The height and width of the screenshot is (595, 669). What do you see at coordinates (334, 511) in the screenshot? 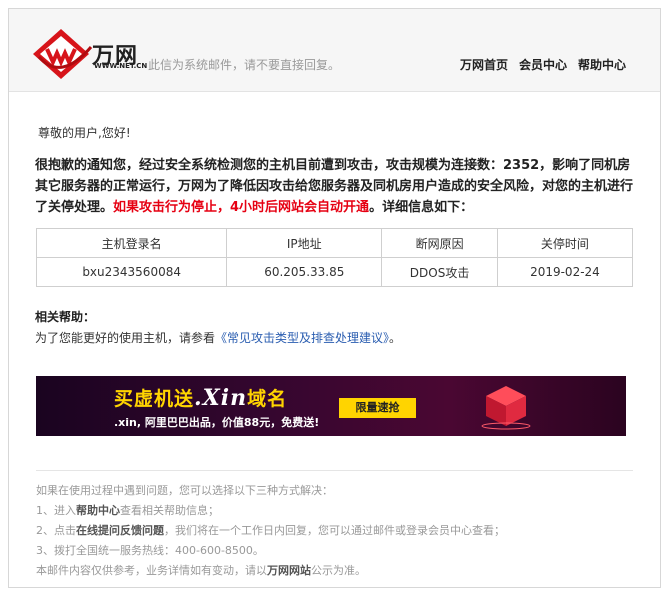
I see `footer-line-2: 1、进入帮助中心查看相关帮助信息；` at bounding box center [334, 511].